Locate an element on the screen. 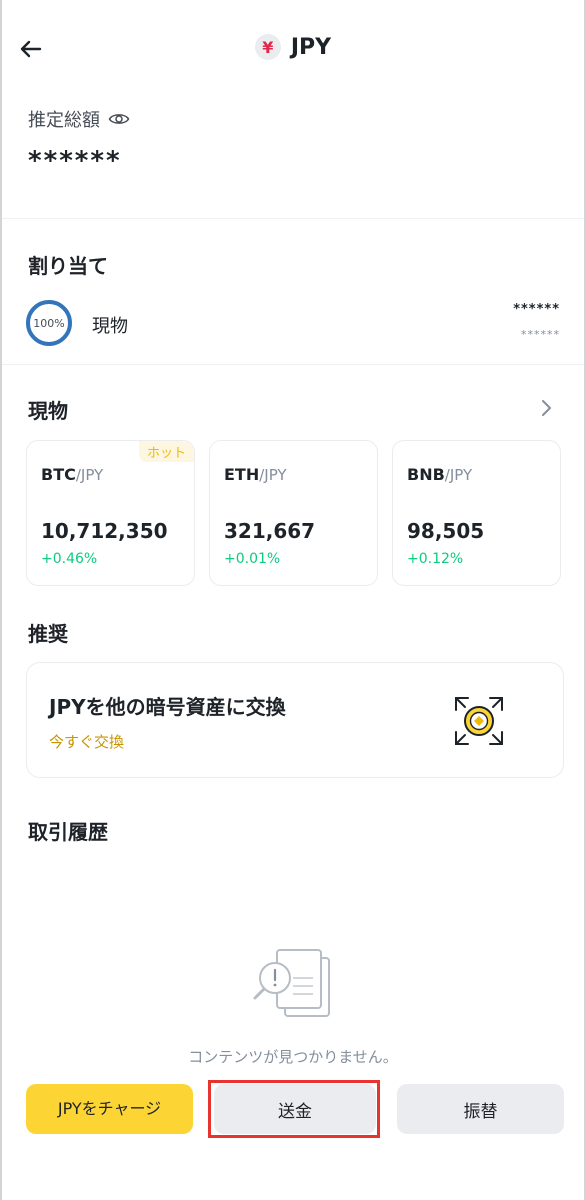 The width and height of the screenshot is (586, 1200). pair-card-btc: ホット BTC/JPY 10,712,350 +0.46% is located at coordinates (110, 513).